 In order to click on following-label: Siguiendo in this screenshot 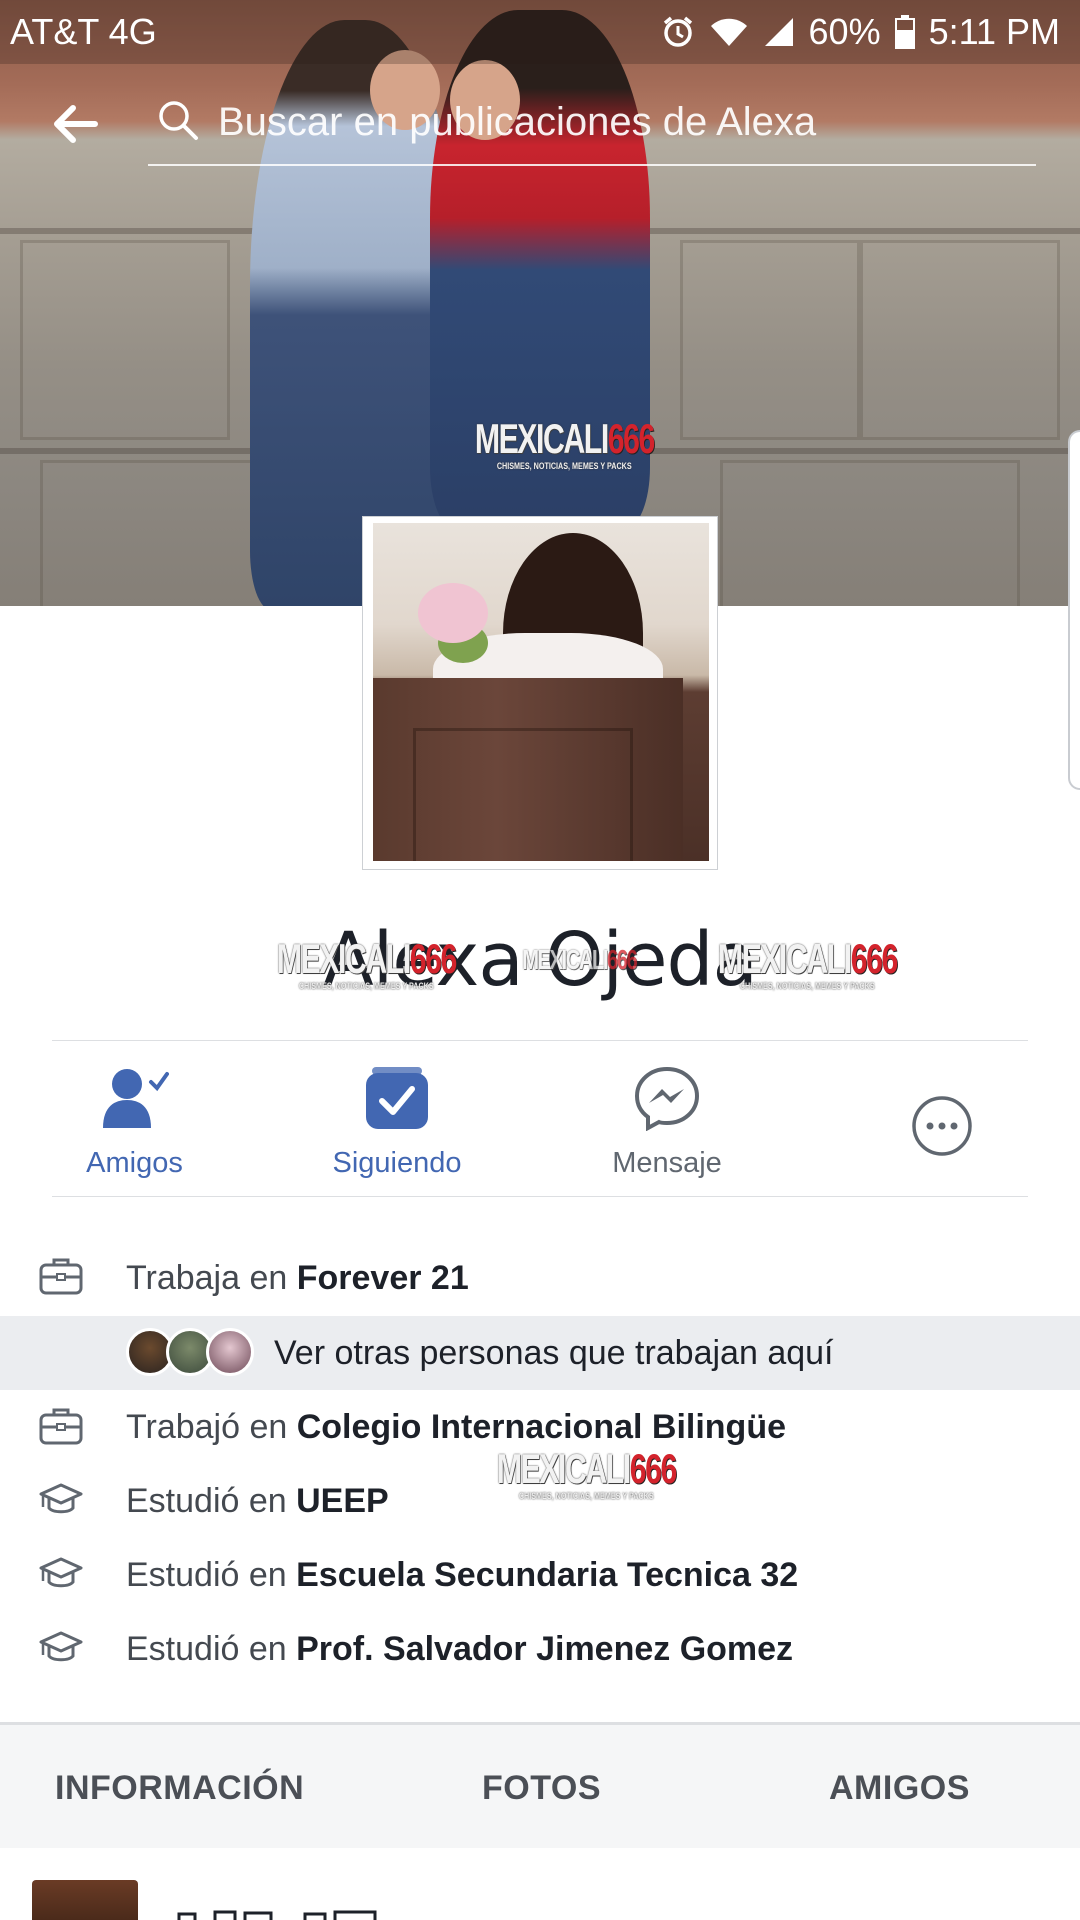, I will do `click(397, 1163)`.